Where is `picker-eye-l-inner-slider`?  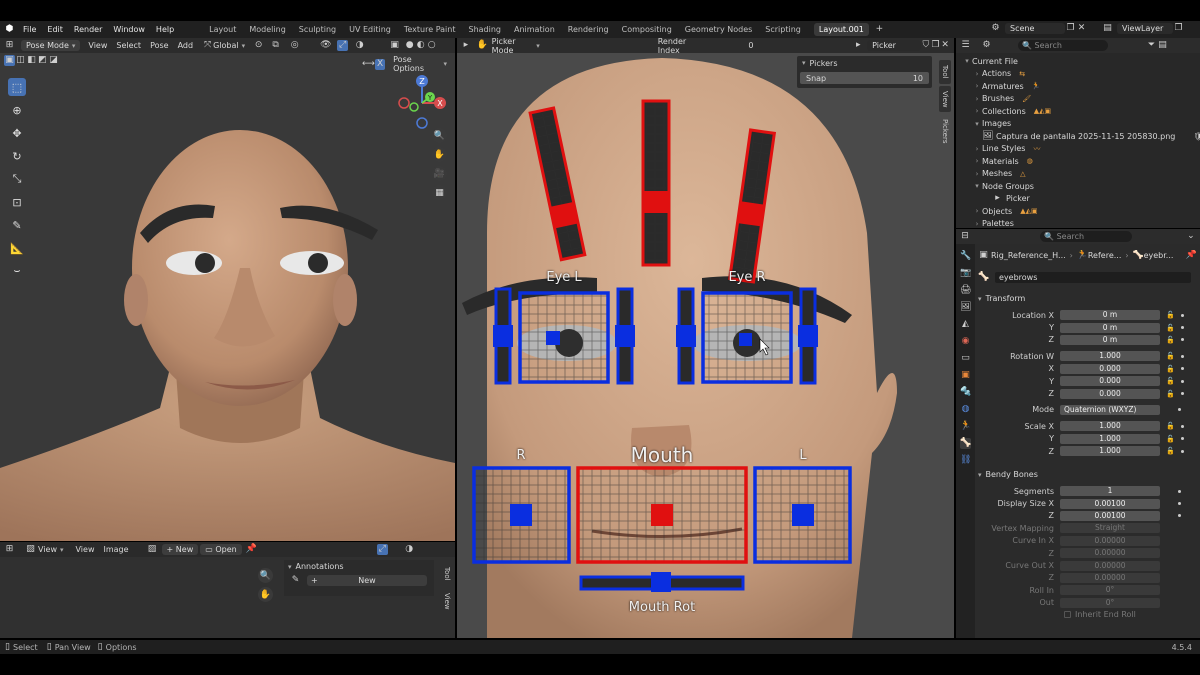 picker-eye-l-inner-slider is located at coordinates (625, 336).